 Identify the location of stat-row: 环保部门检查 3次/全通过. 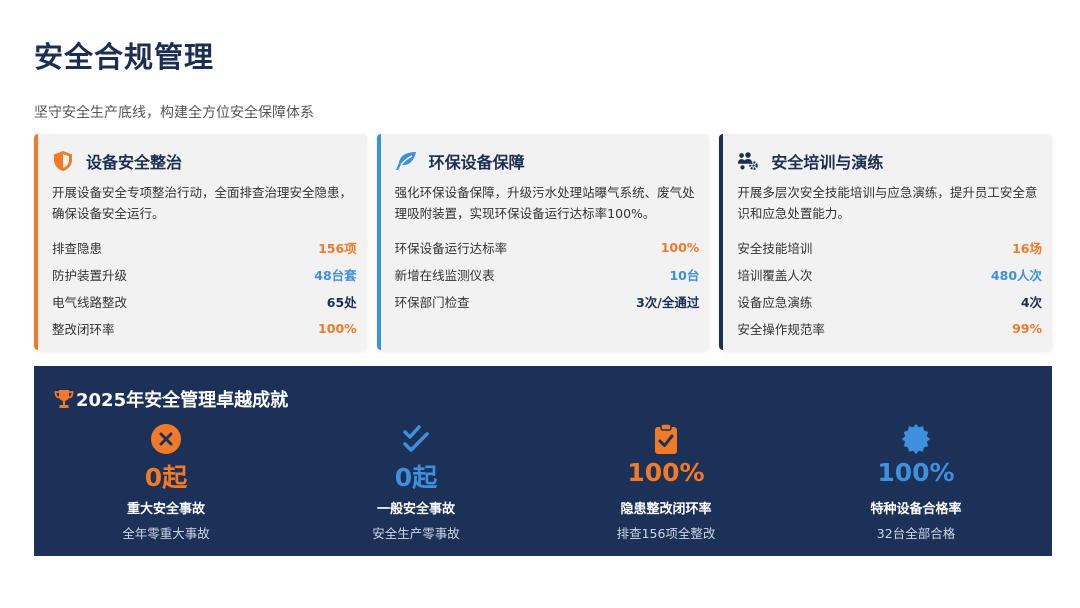
(547, 301).